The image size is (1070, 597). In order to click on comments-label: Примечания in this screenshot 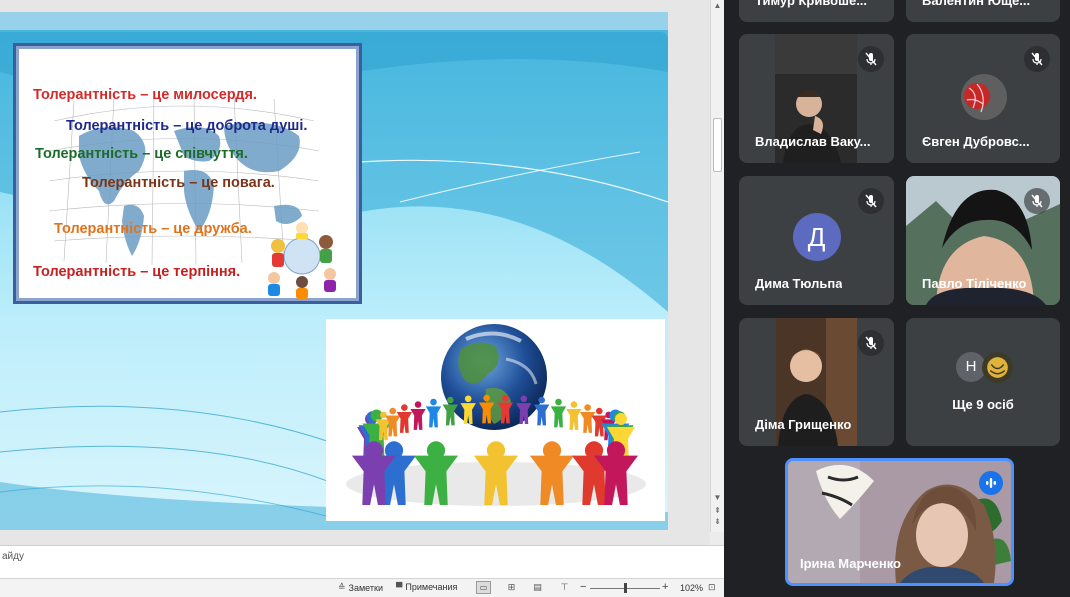, I will do `click(431, 587)`.